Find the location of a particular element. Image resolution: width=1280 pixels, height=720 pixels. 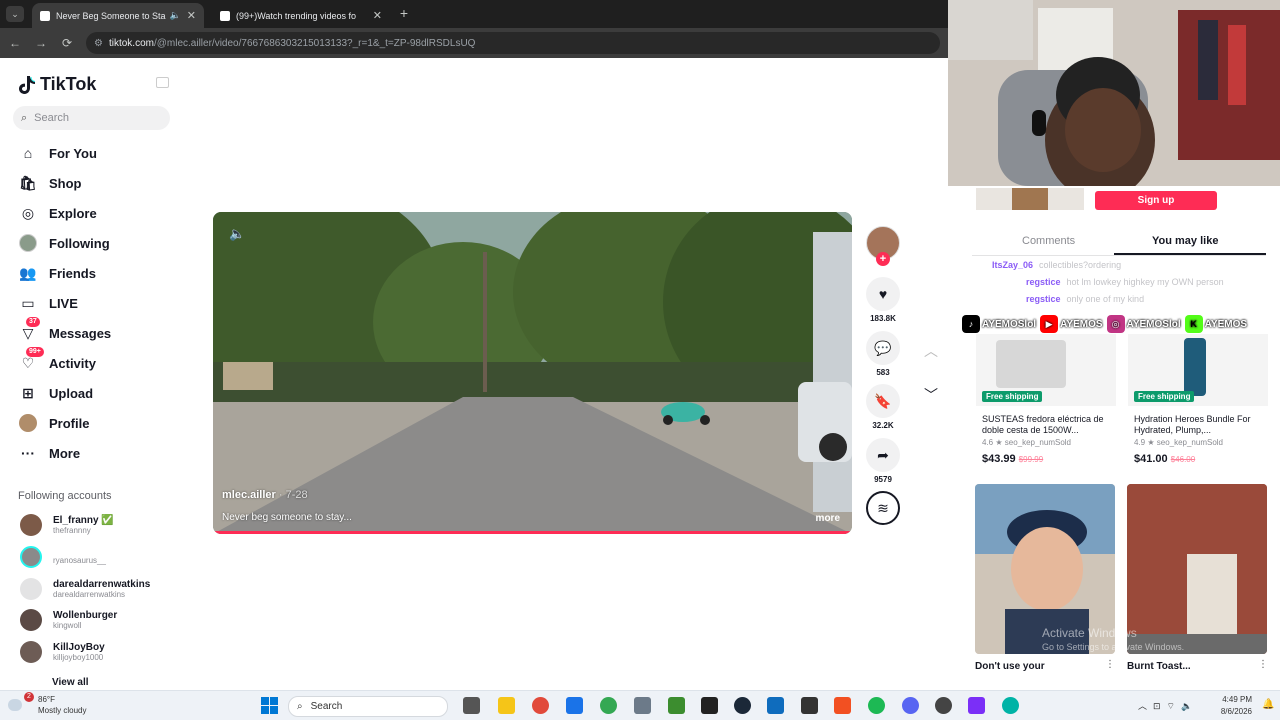

youtube-icon: ▶ is located at coordinates (1049, 324).